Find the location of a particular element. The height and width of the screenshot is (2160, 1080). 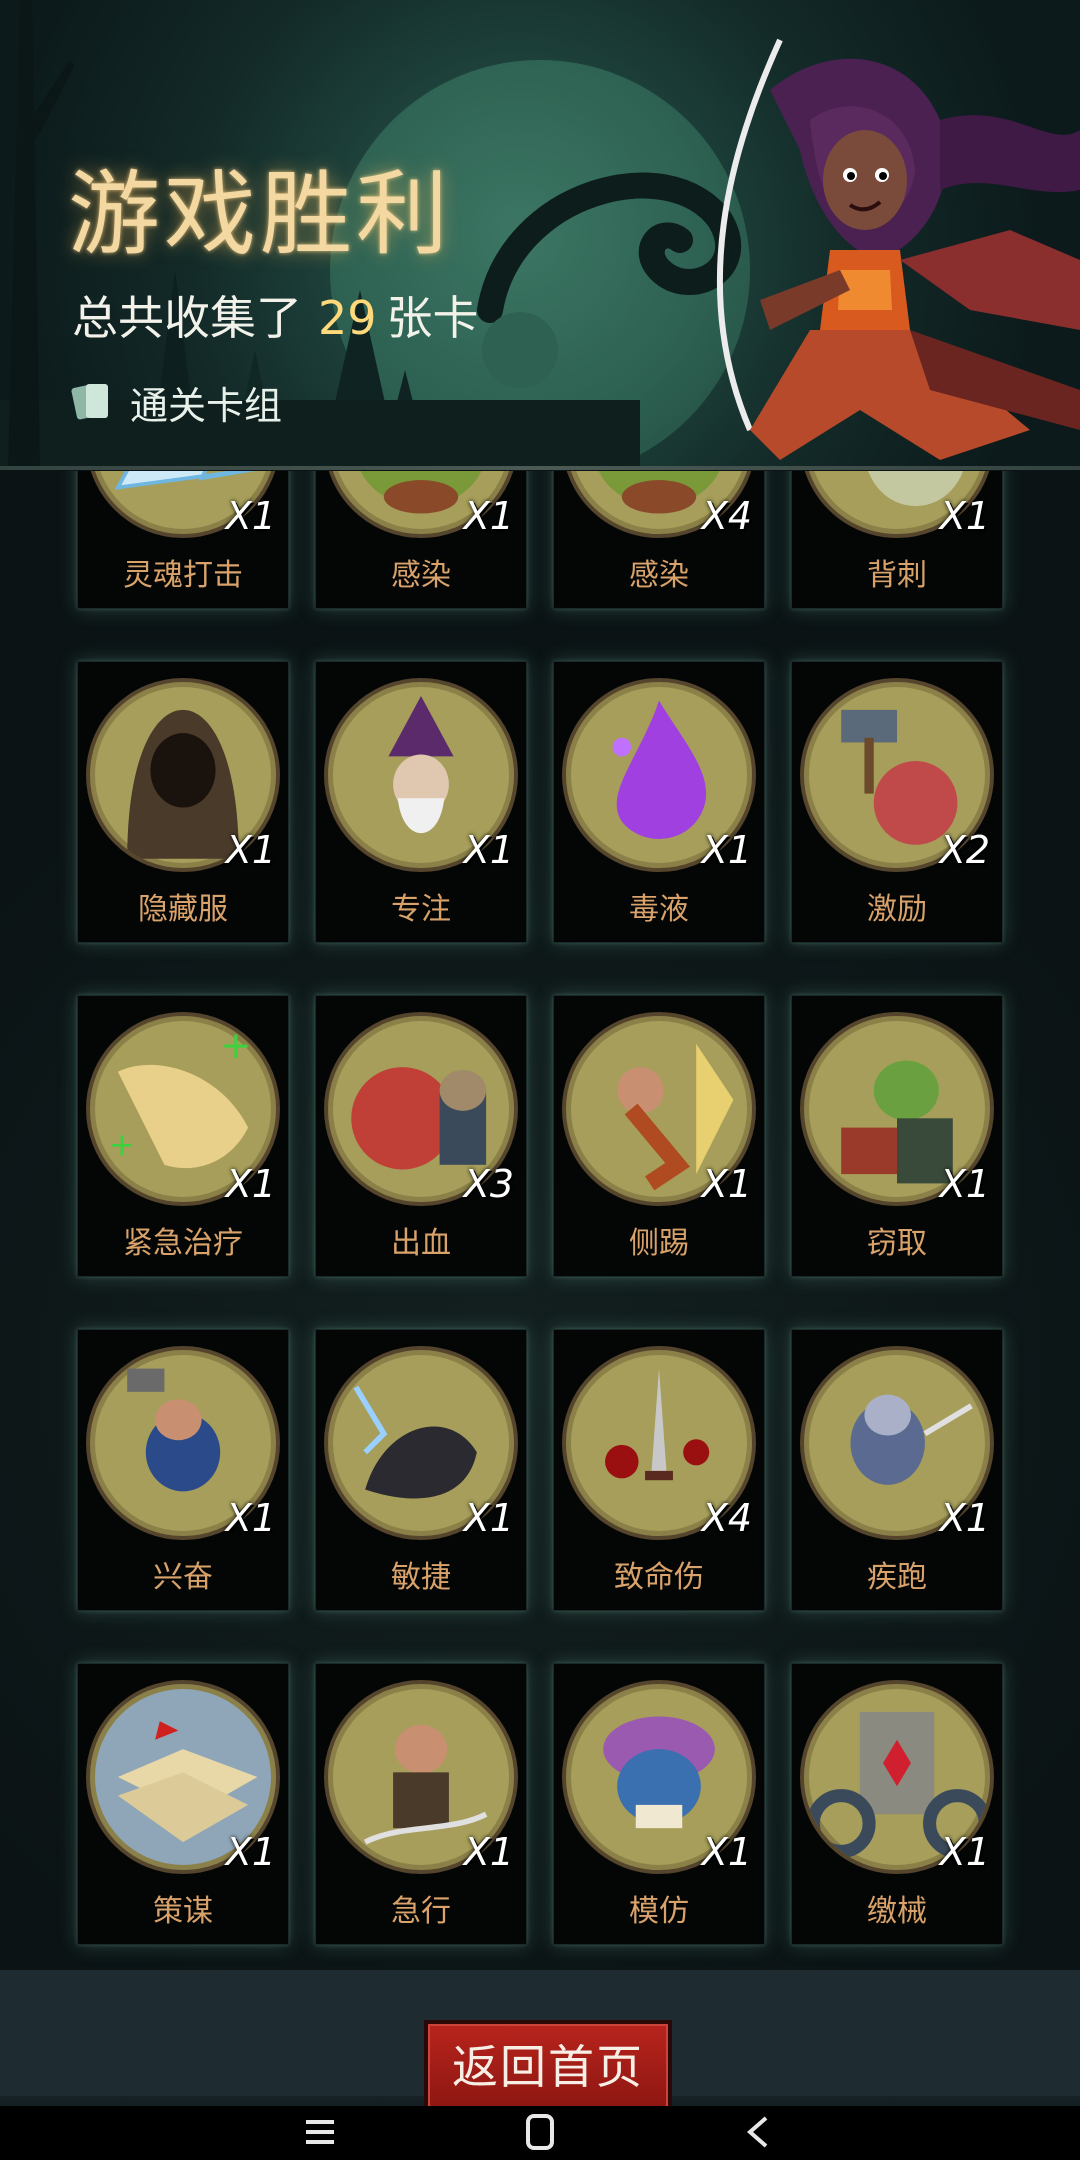

card-tile: X1 背刺 is located at coordinates (897, 540).